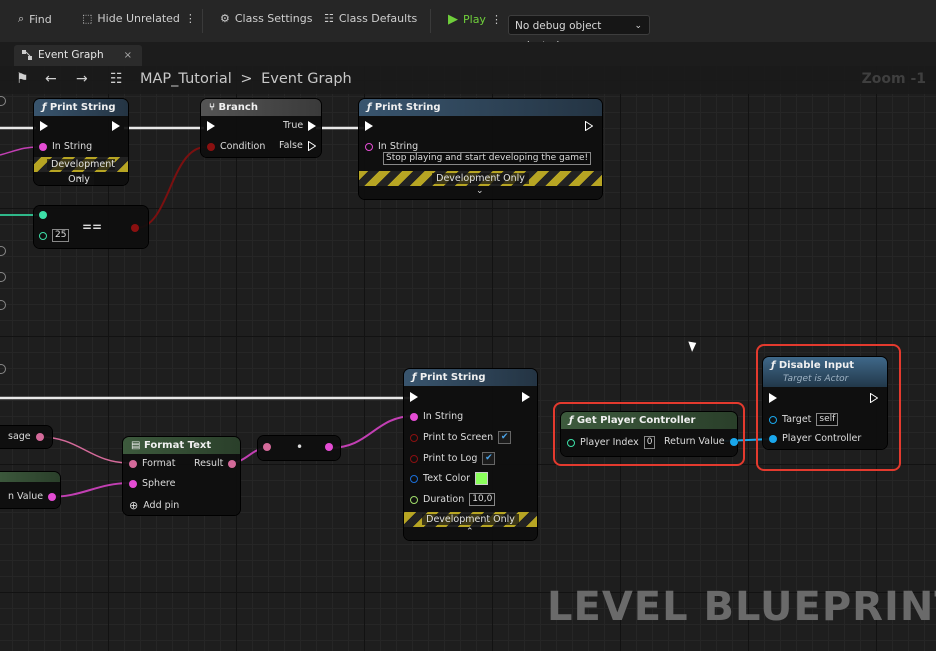 This screenshot has height=651, width=936. I want to click on b-pin: 25, so click(54, 235).